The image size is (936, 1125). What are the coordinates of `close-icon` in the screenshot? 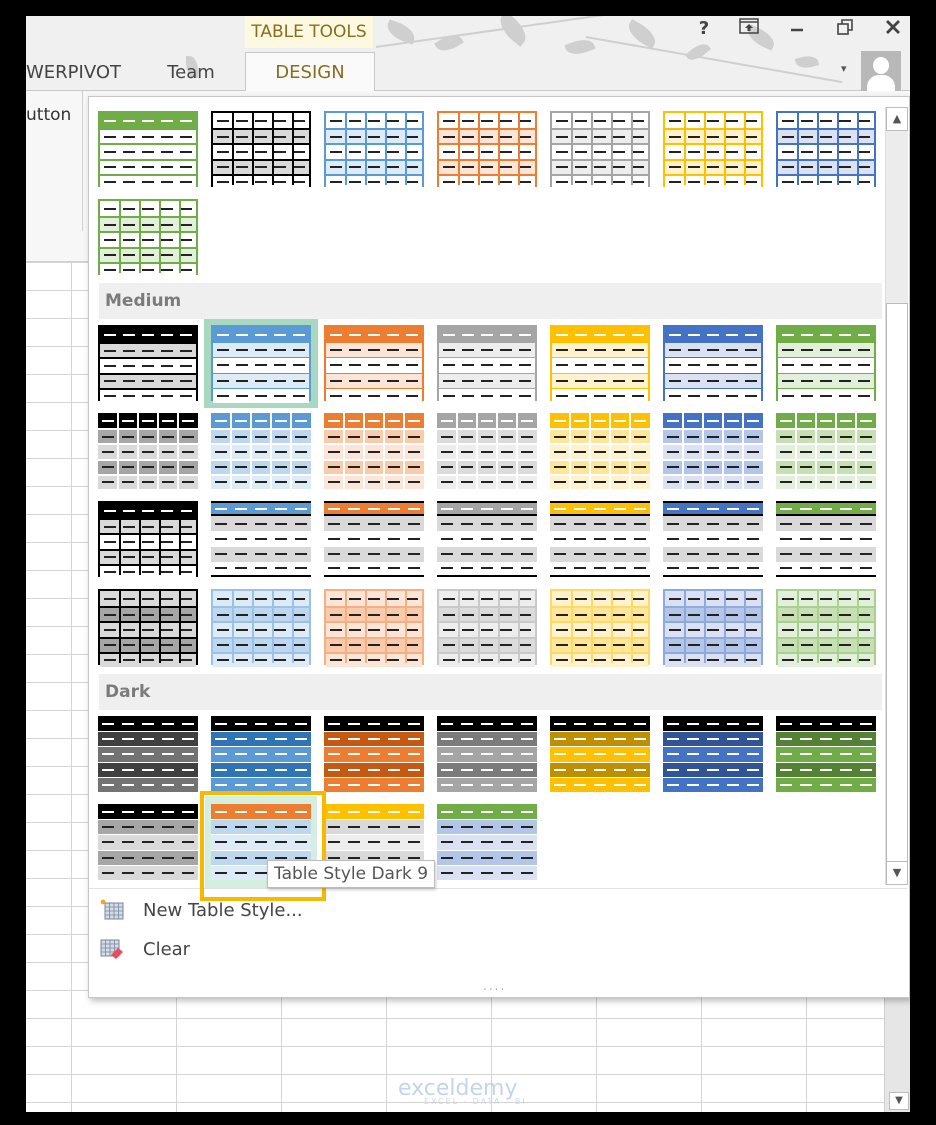 It's located at (893, 29).